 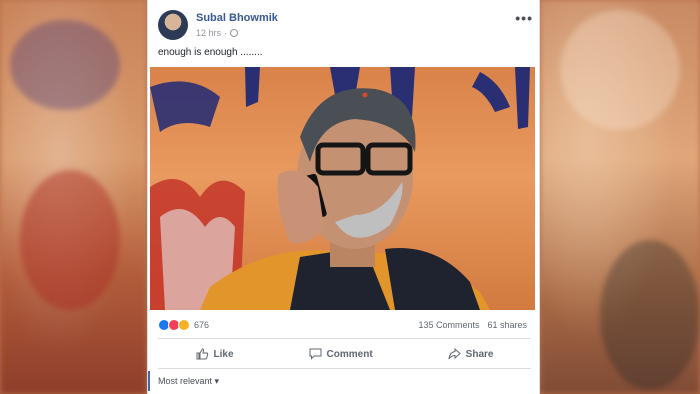 I want to click on thumbs-up-icon, so click(x=202, y=354).